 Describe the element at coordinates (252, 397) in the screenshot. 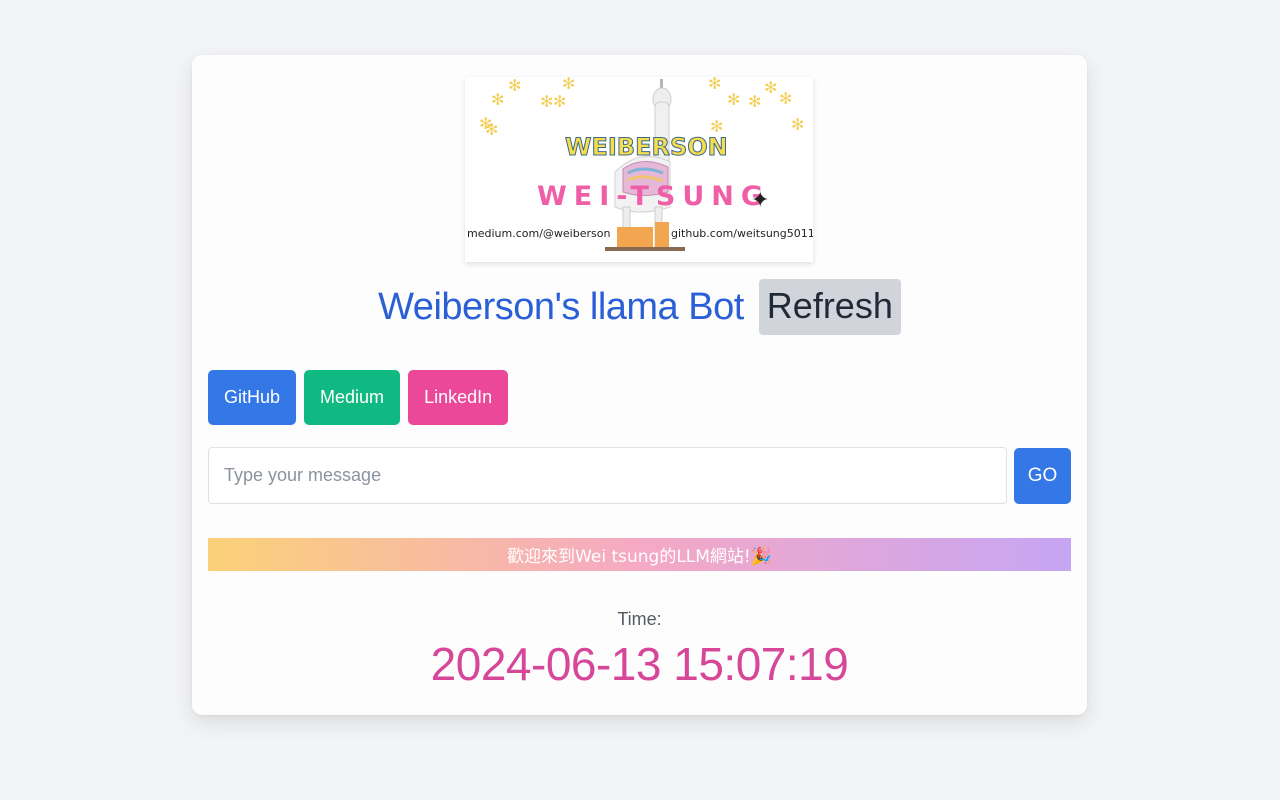

I see `github-button: GitHub` at that location.